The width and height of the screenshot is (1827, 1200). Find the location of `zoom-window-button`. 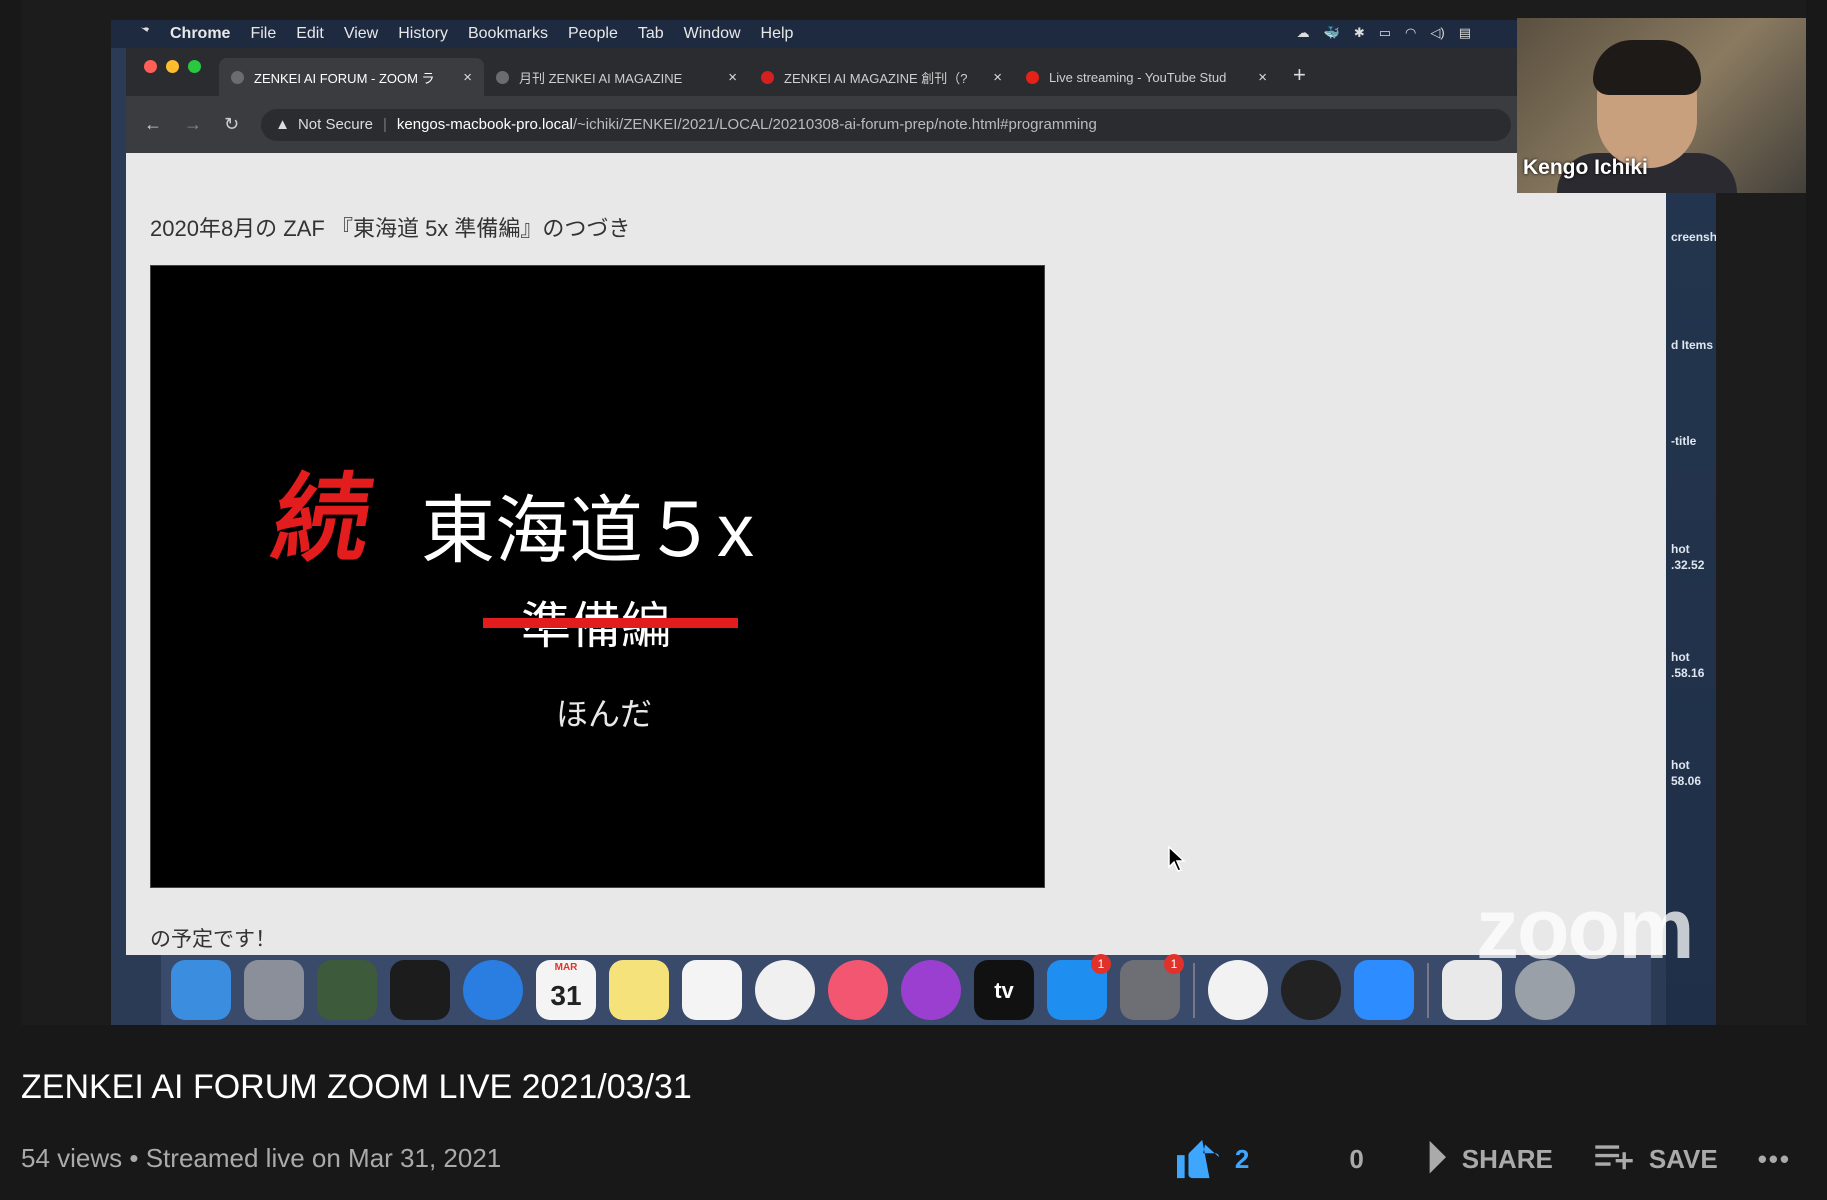

zoom-window-button is located at coordinates (194, 66).